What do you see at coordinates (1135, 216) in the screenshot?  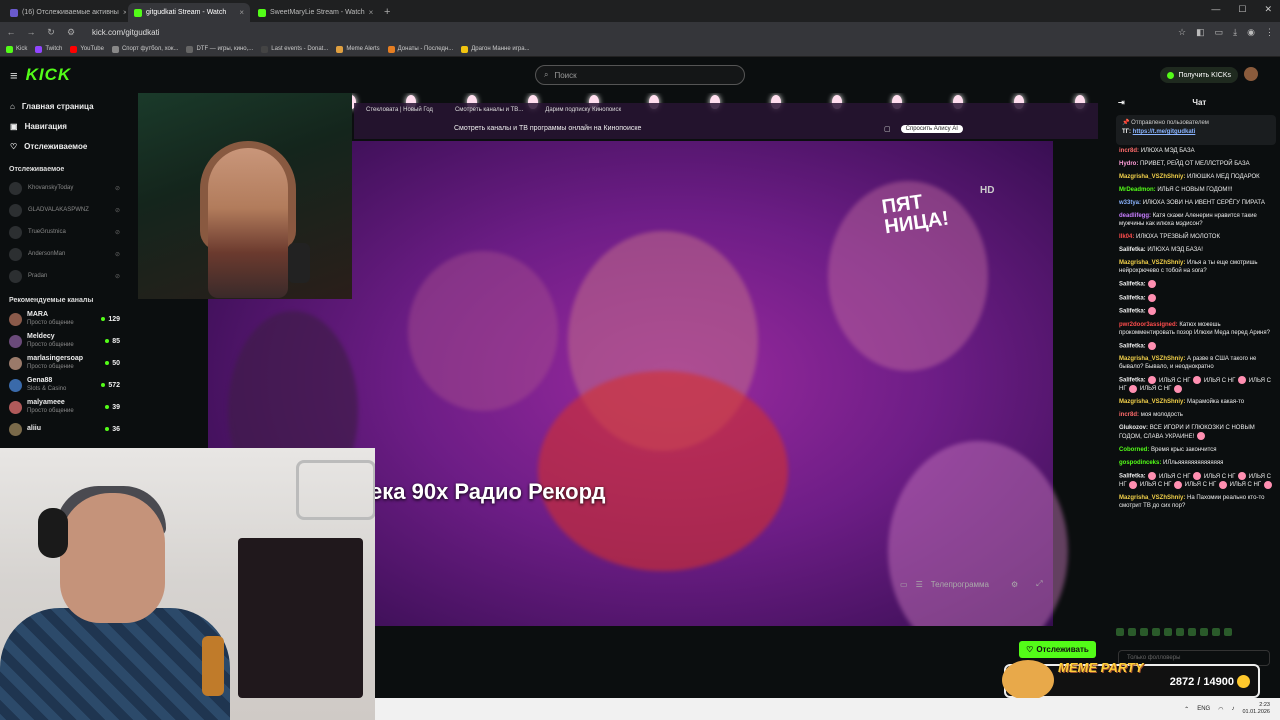 I see `chat-username: deadlifegg:` at bounding box center [1135, 216].